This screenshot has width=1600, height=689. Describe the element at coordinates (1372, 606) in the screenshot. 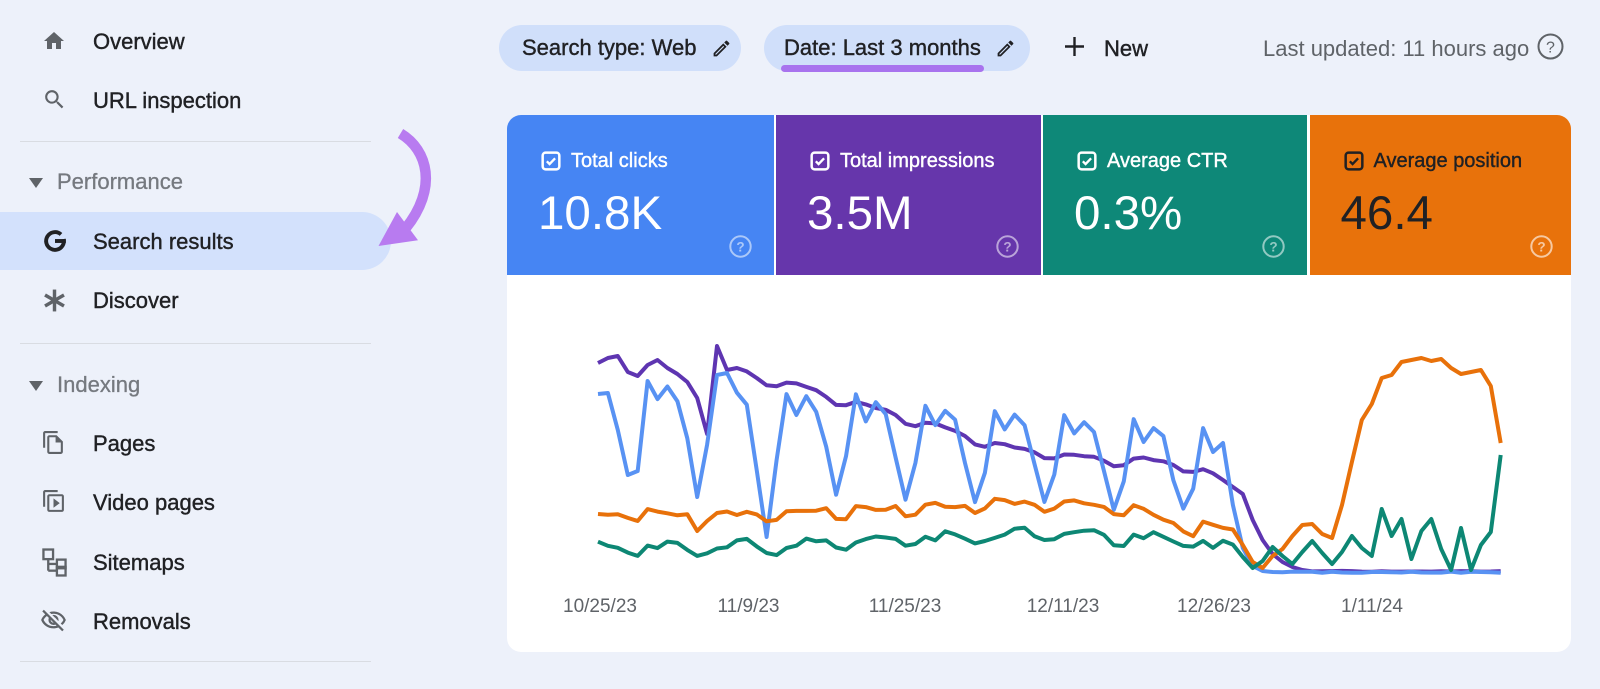

I see `svg-text: 1/11/24` at that location.